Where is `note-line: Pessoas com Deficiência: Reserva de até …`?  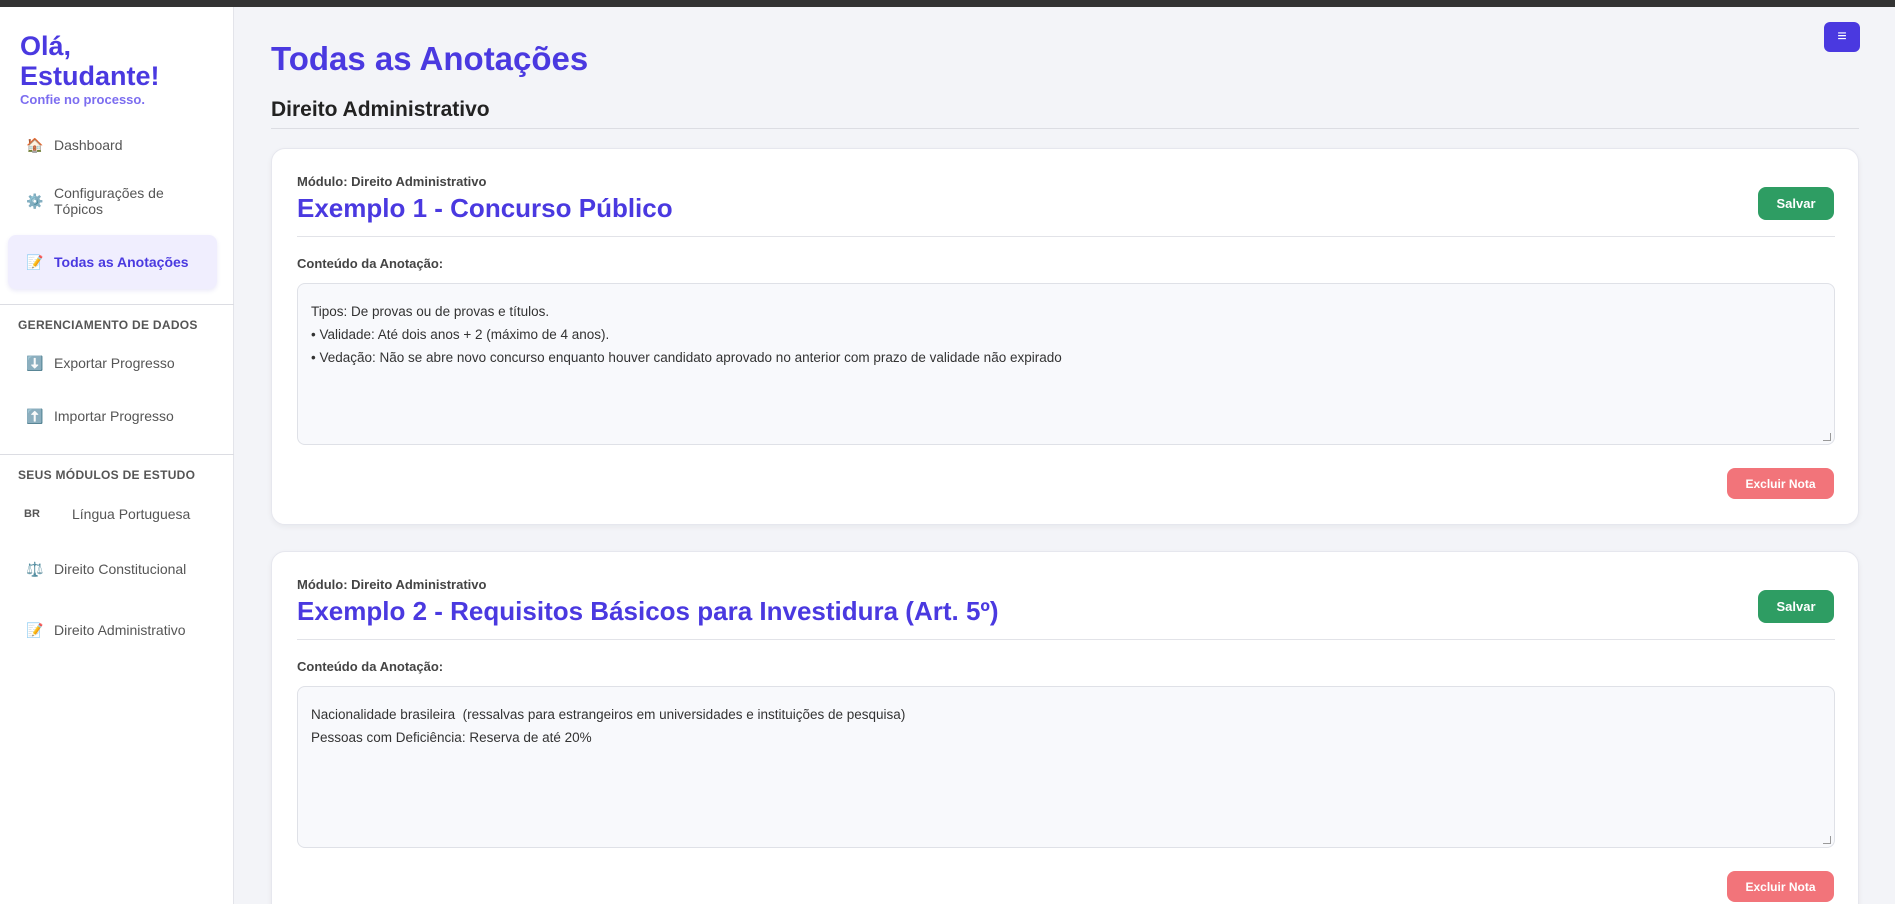 note-line: Pessoas com Deficiência: Reserva de até … is located at coordinates (451, 737).